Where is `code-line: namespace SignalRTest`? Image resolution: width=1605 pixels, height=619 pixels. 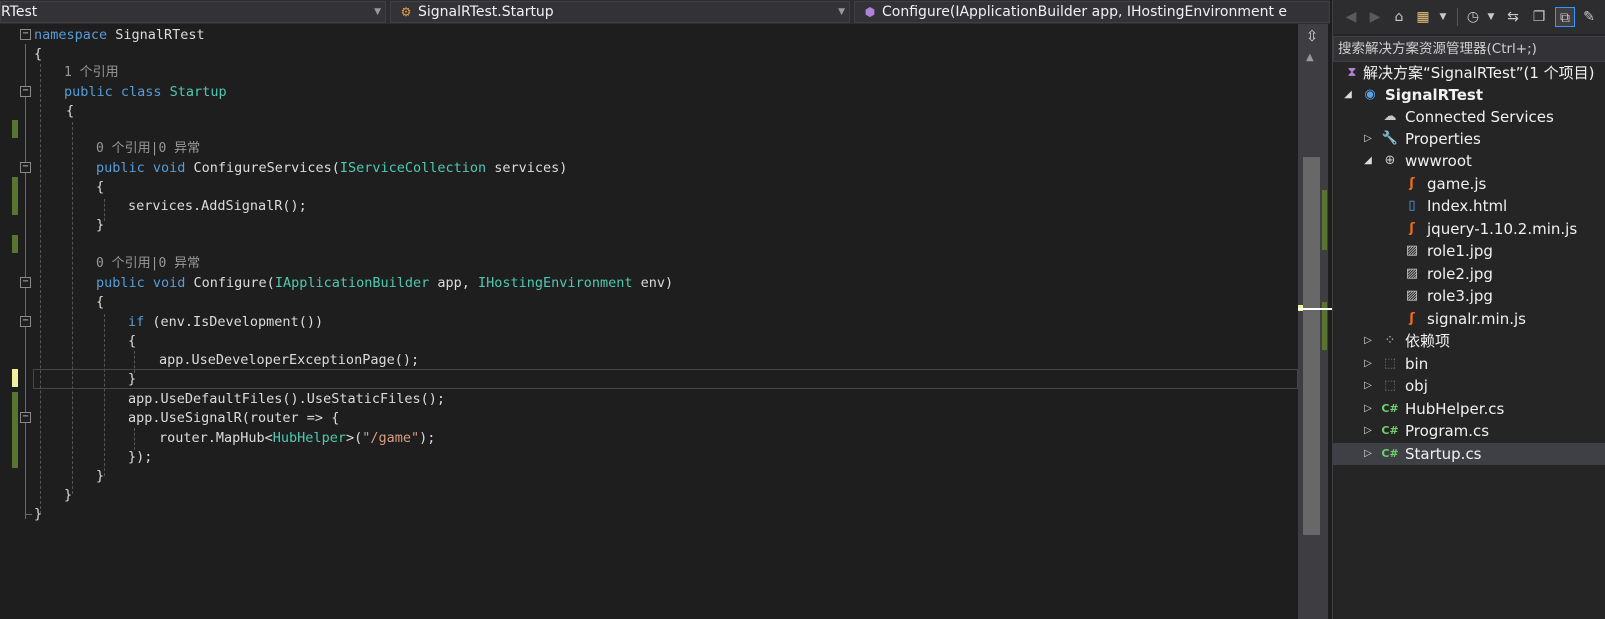 code-line: namespace SignalRTest is located at coordinates (119, 35).